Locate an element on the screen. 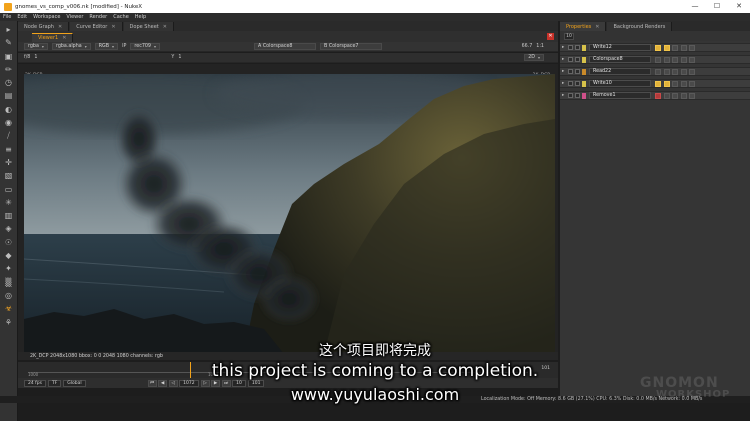  node-row-remove1: ▸ Remove1 is located at coordinates (655, 95).